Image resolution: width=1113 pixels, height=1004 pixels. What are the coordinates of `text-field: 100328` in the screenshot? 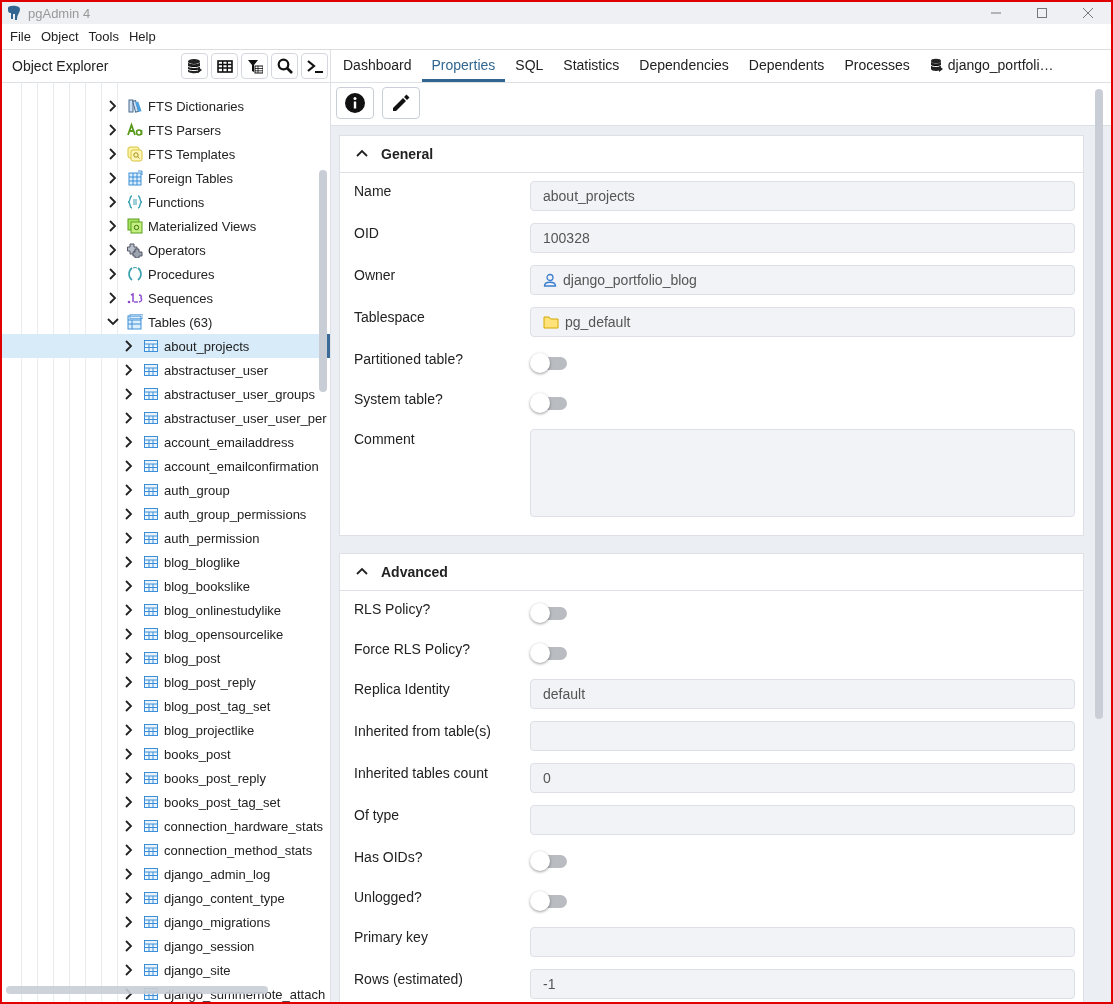 It's located at (802, 238).